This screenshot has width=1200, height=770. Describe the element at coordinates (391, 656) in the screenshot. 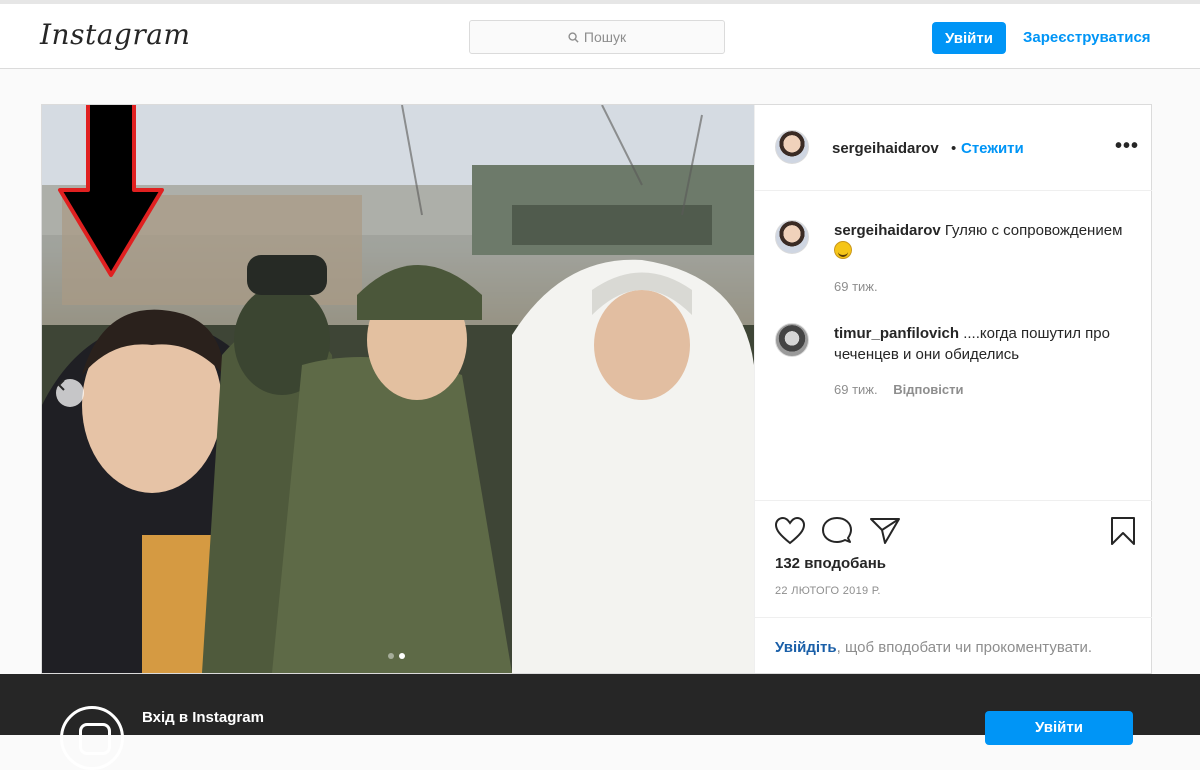

I see `carousel-dot` at that location.